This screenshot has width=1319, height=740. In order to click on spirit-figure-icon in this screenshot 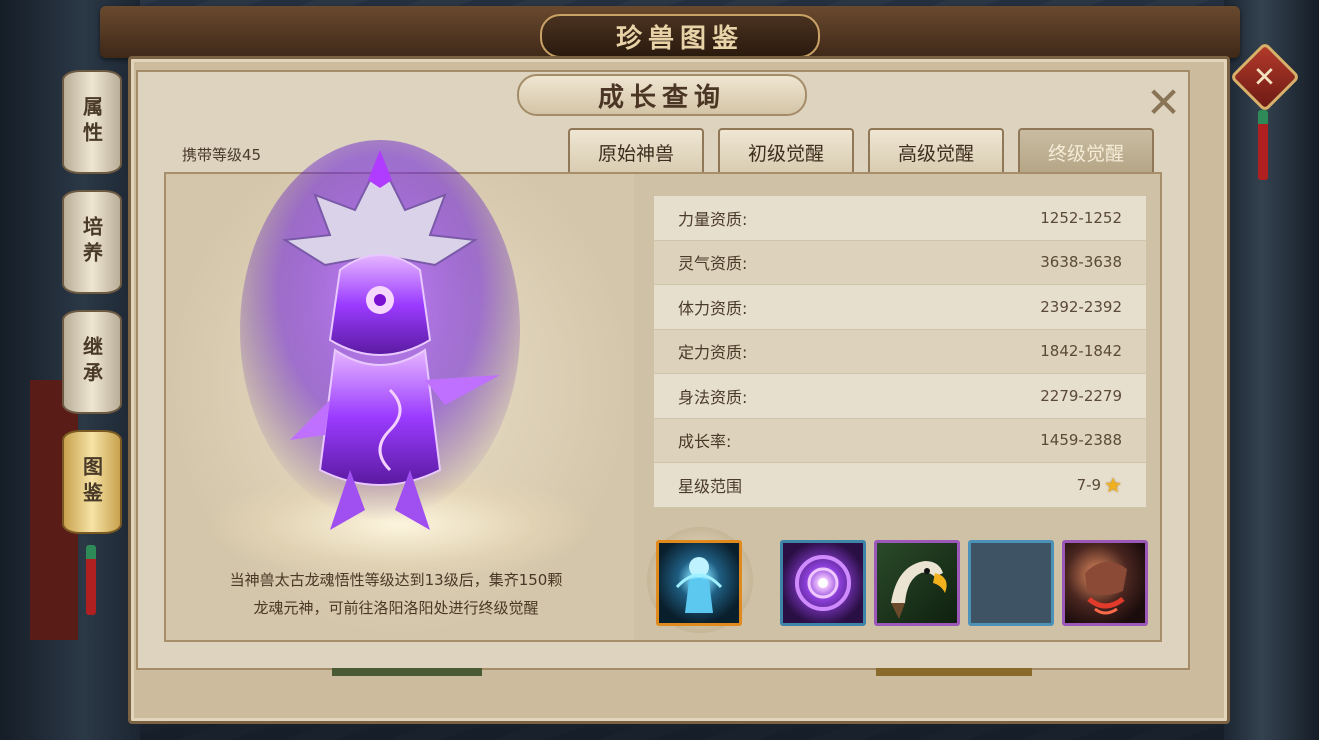, I will do `click(699, 585)`.